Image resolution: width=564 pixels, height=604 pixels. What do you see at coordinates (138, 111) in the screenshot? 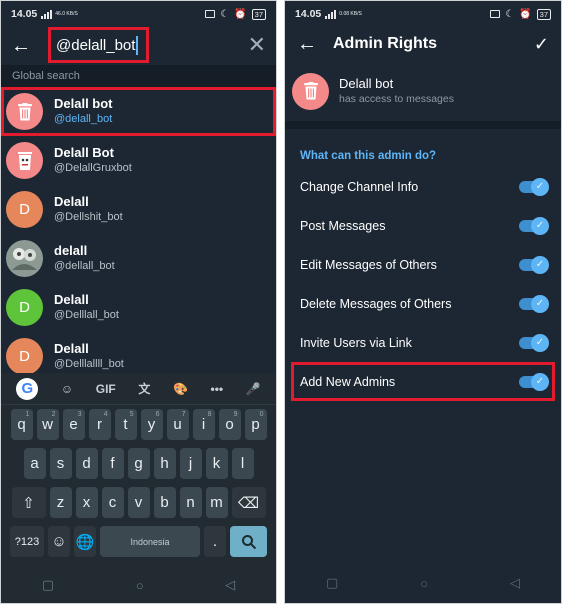
I see `search-result-item: Delall bot @delall_bot` at bounding box center [138, 111].